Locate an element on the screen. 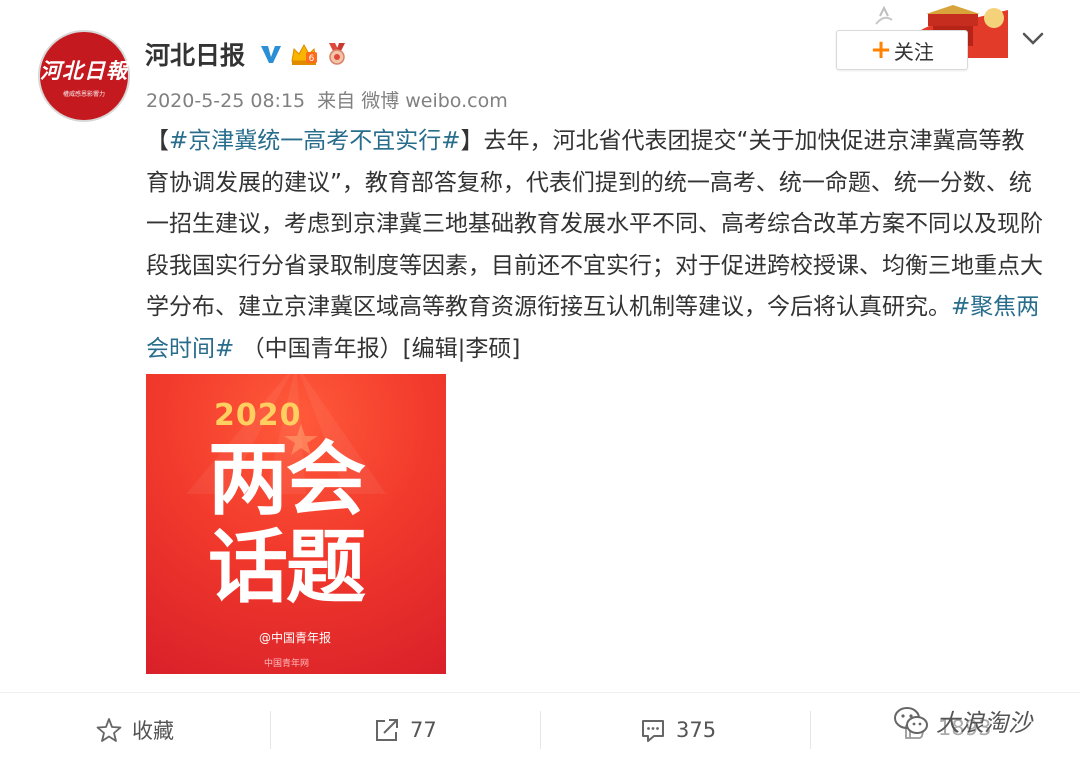 Image resolution: width=1080 pixels, height=766 pixels. favorite-label: 收藏 is located at coordinates (153, 730).